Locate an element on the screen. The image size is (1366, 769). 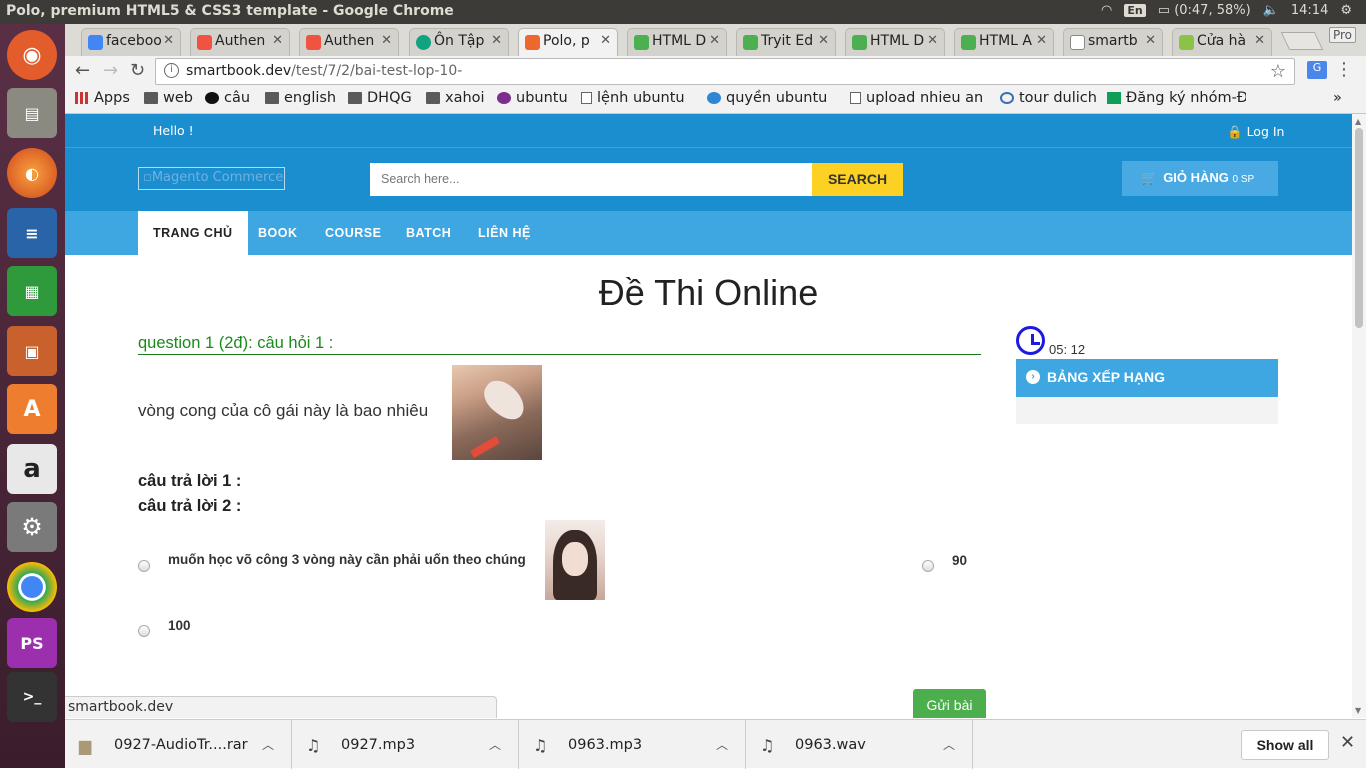
files-icon: ▤ is located at coordinates (32, 113).